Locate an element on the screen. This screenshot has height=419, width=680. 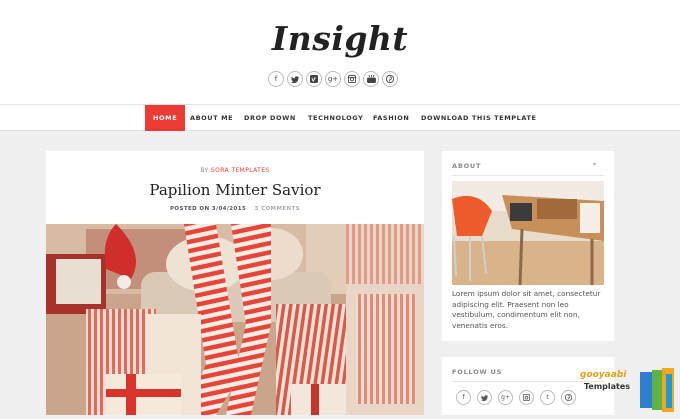
about-widget-title: ABOUT is located at coordinates (467, 166).